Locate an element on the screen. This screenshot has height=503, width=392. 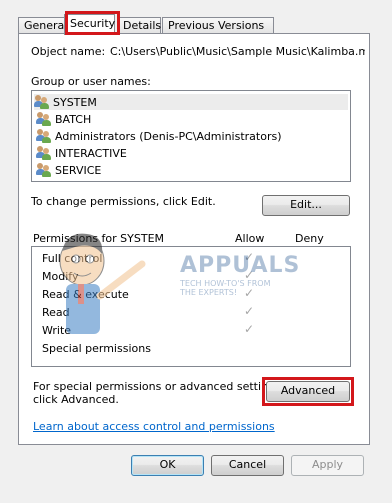
tab-details: Details is located at coordinates (139, 25).